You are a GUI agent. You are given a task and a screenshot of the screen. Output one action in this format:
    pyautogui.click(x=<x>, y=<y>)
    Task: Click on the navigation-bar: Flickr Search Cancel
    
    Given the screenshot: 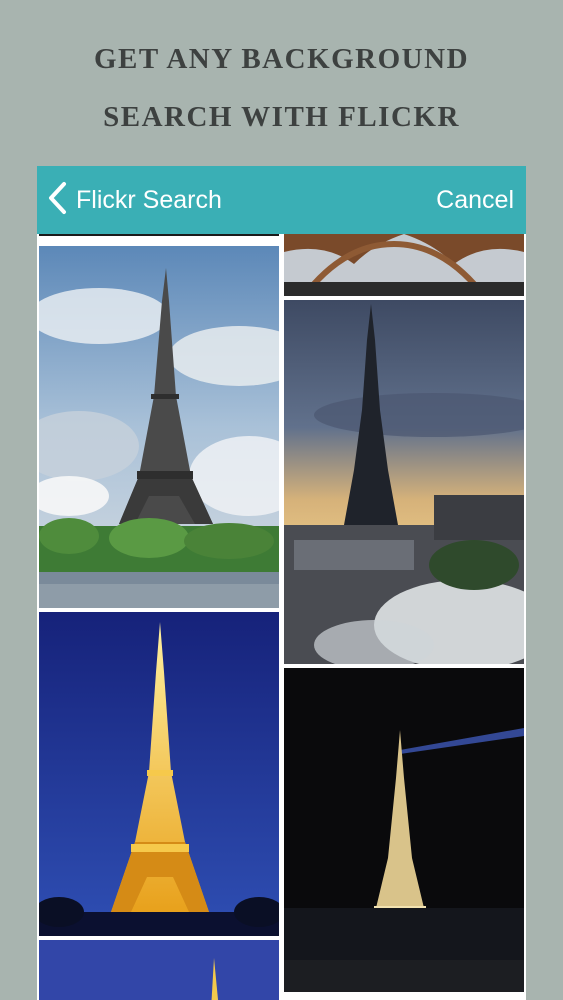 What is the action you would take?
    pyautogui.click(x=281, y=200)
    